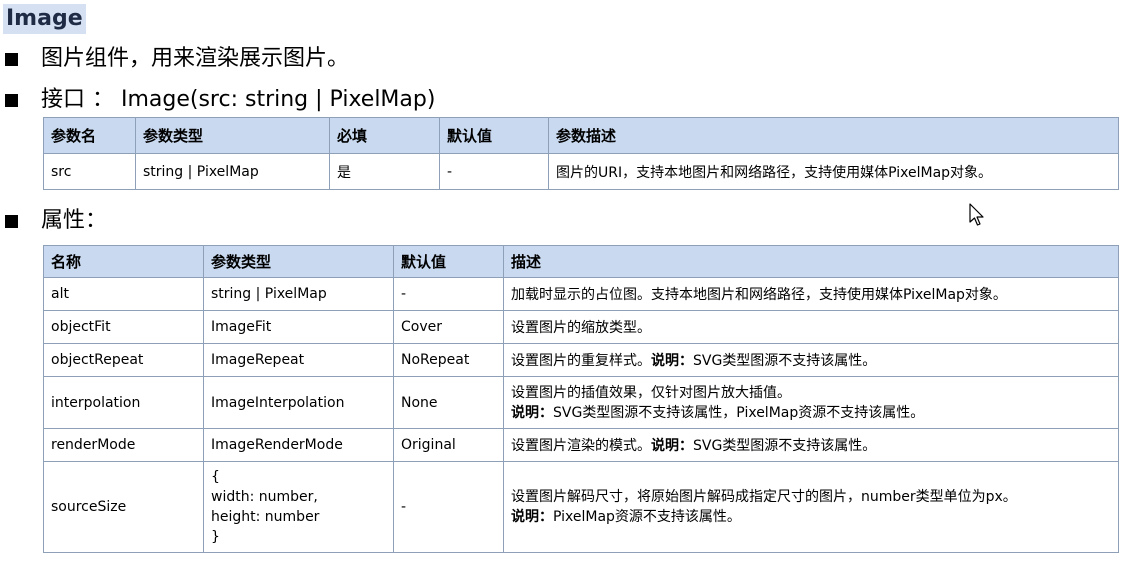 This screenshot has height=574, width=1135. What do you see at coordinates (238, 99) in the screenshot?
I see `interface-signature: 接口 ： Image(src: string | PixelMap)` at bounding box center [238, 99].